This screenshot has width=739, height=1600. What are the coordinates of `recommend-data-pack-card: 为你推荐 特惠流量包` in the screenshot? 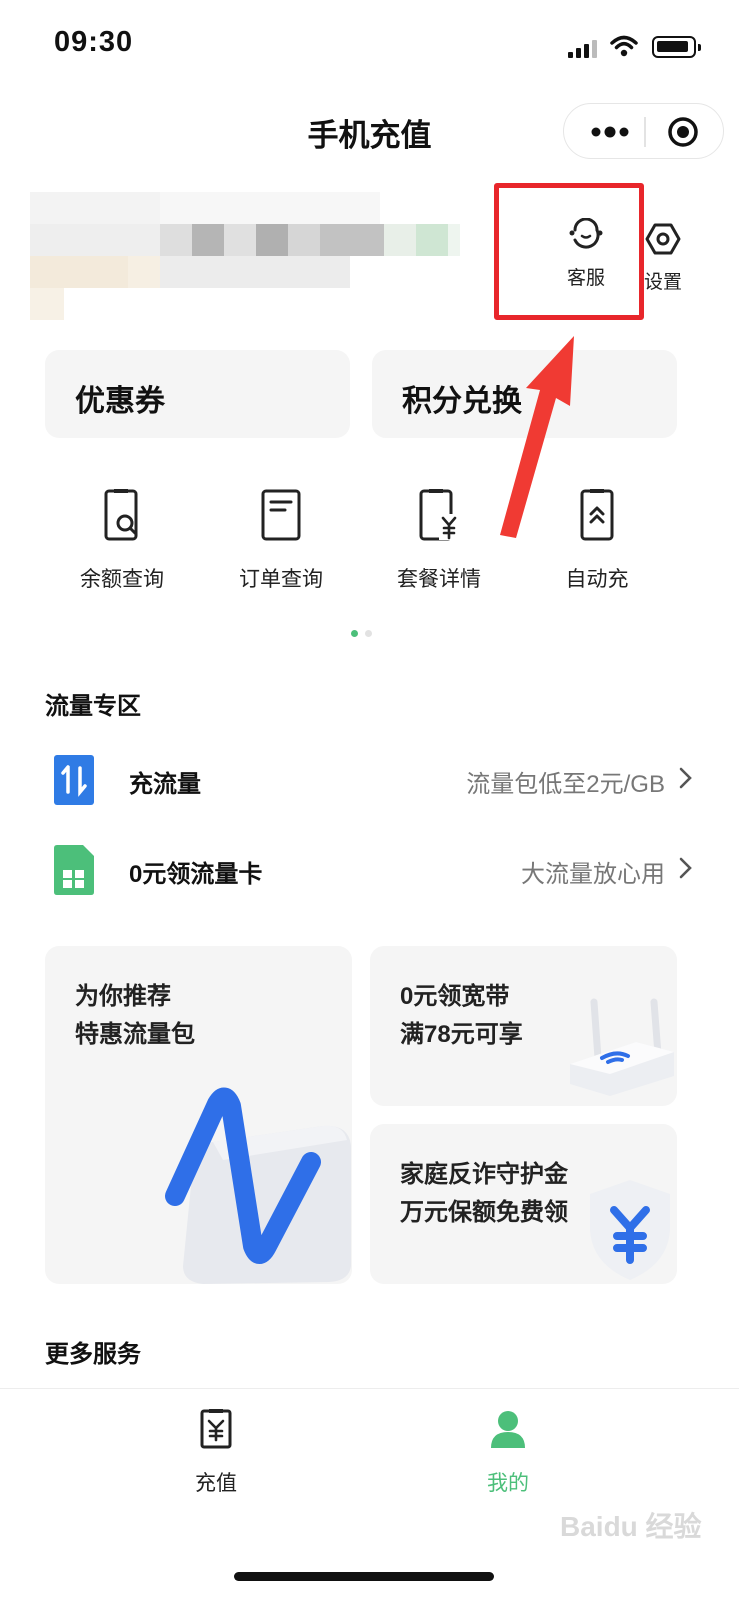 It's located at (198, 1115).